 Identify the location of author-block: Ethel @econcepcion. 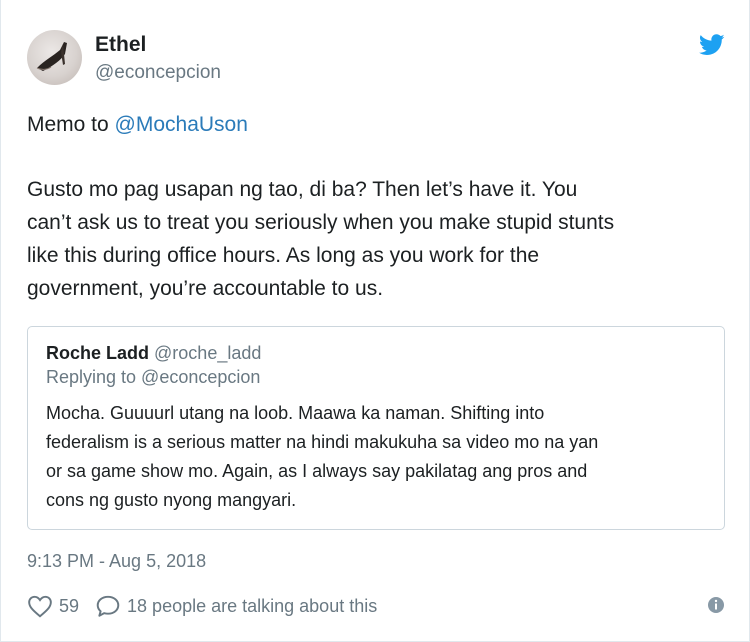
(158, 59).